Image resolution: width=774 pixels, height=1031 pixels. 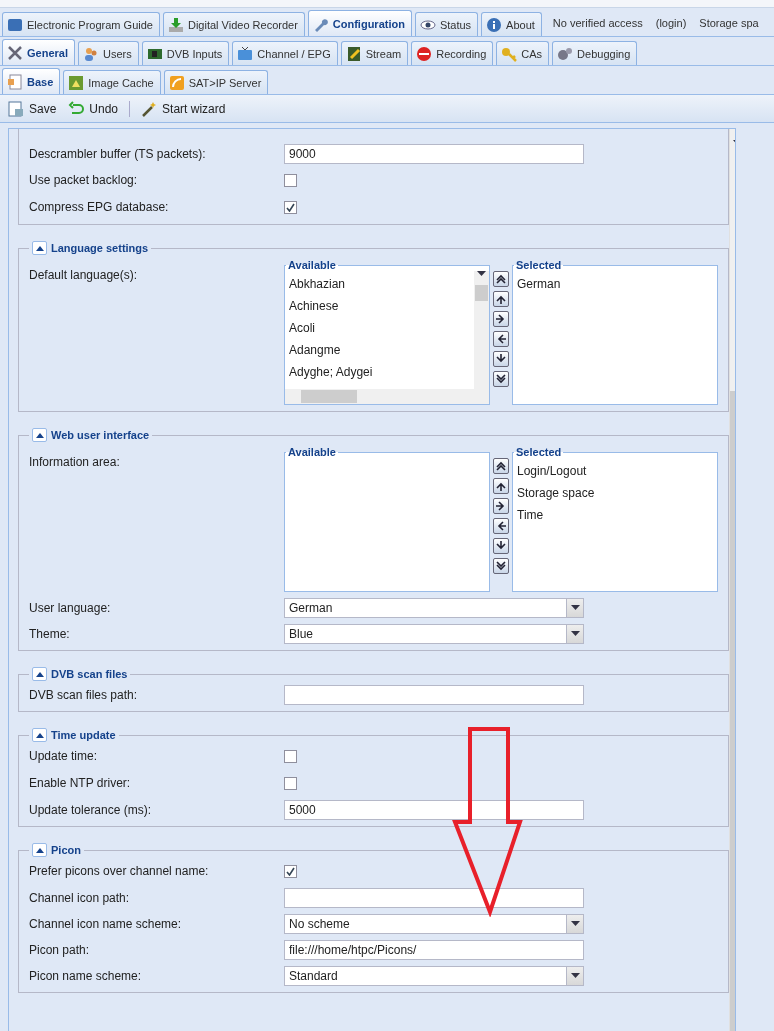 What do you see at coordinates (176, 82) in the screenshot?
I see `satellite-icon` at bounding box center [176, 82].